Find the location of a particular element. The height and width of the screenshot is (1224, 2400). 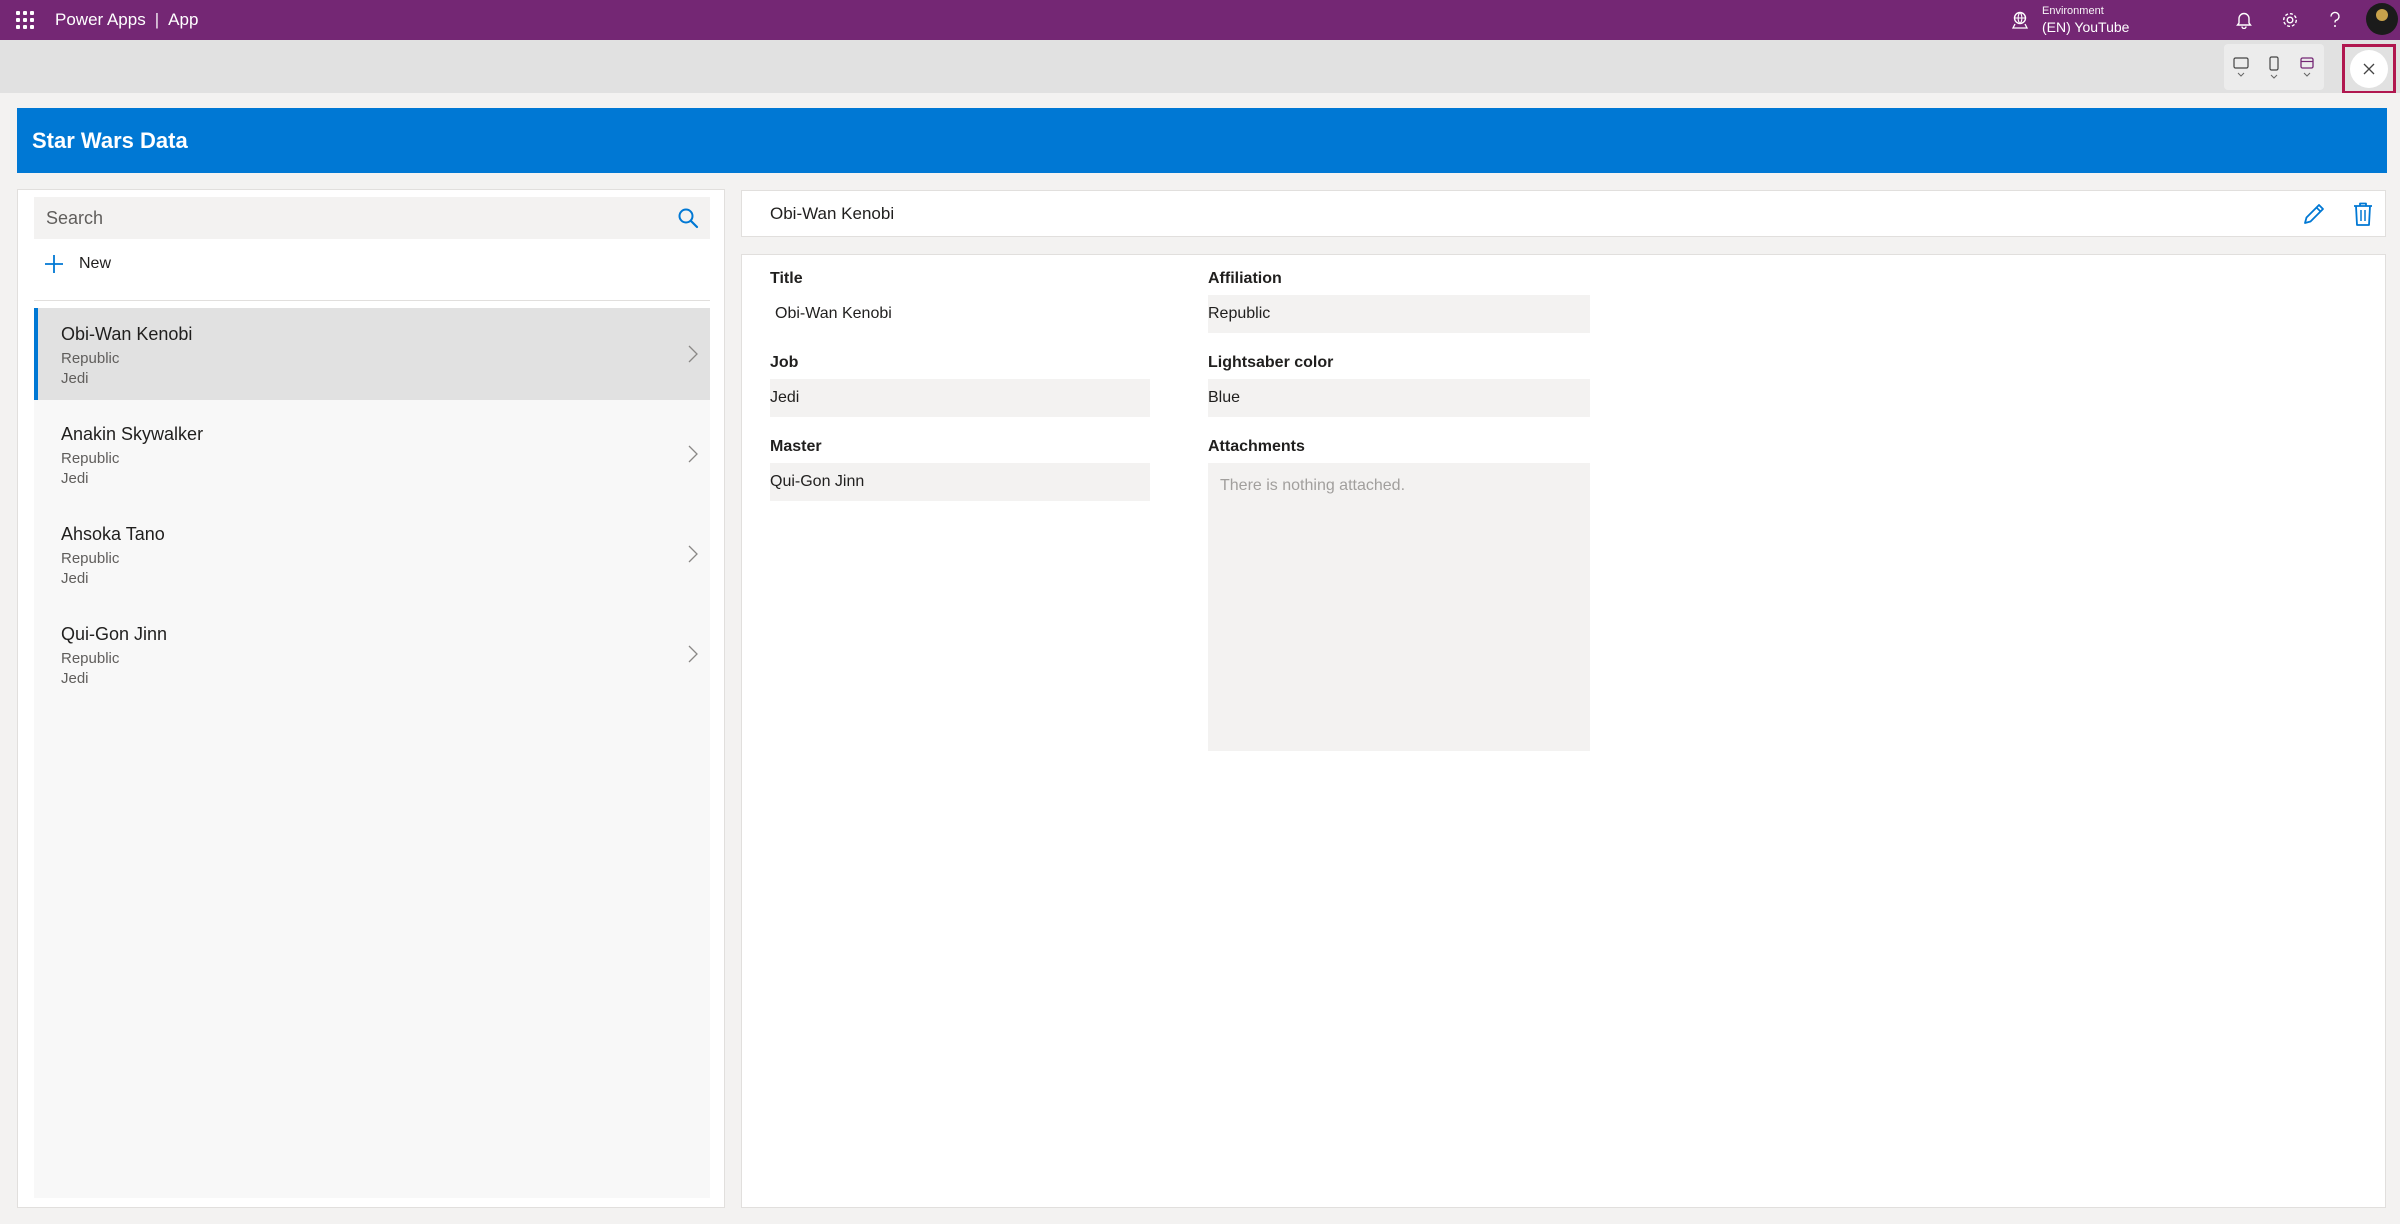

list-item: Anakin Skywalker Republic Jedi is located at coordinates (372, 454).